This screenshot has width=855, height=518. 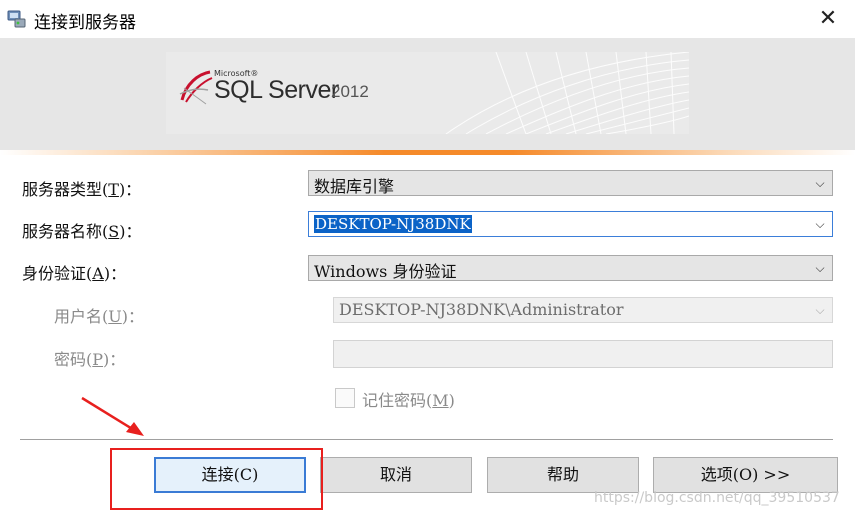 What do you see at coordinates (85, 23) in the screenshot?
I see `window-title: 连接到服务器` at bounding box center [85, 23].